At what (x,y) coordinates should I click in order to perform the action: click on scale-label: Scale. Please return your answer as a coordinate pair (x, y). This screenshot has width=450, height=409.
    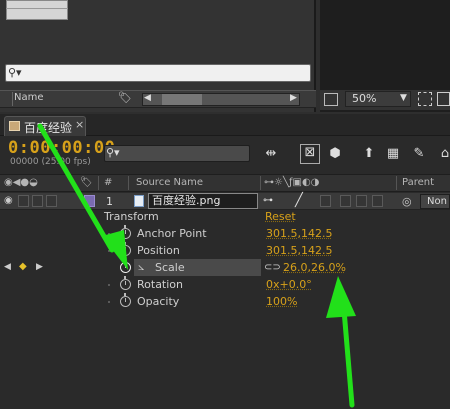
    Looking at the image, I should click on (170, 267).